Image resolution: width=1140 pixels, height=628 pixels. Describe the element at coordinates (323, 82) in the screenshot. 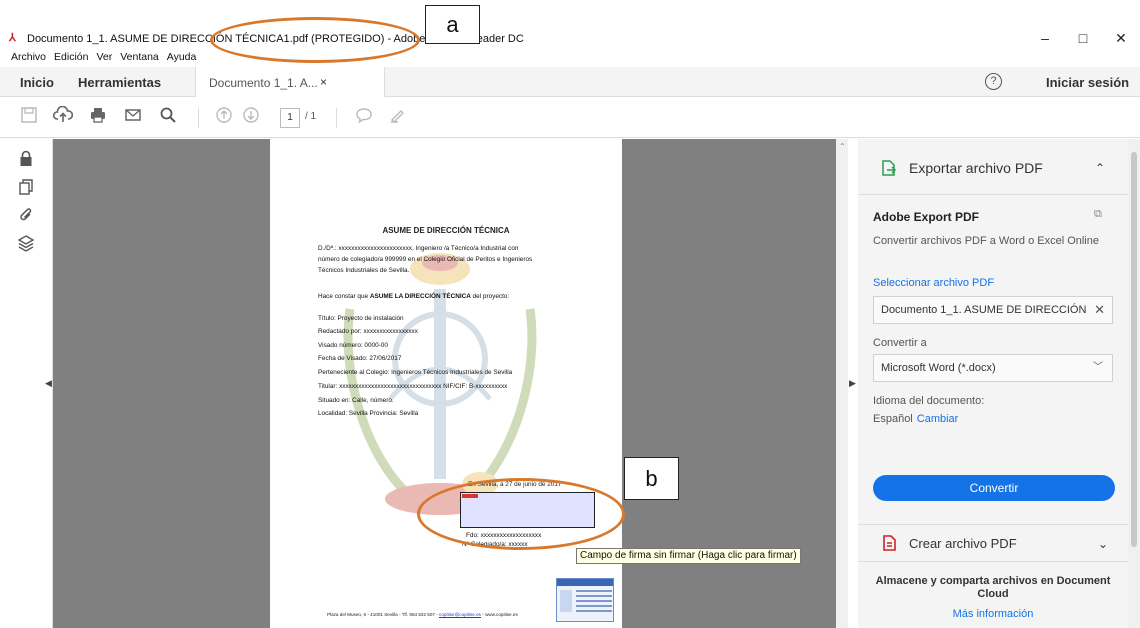

I see `tab-close-icon: ×` at that location.